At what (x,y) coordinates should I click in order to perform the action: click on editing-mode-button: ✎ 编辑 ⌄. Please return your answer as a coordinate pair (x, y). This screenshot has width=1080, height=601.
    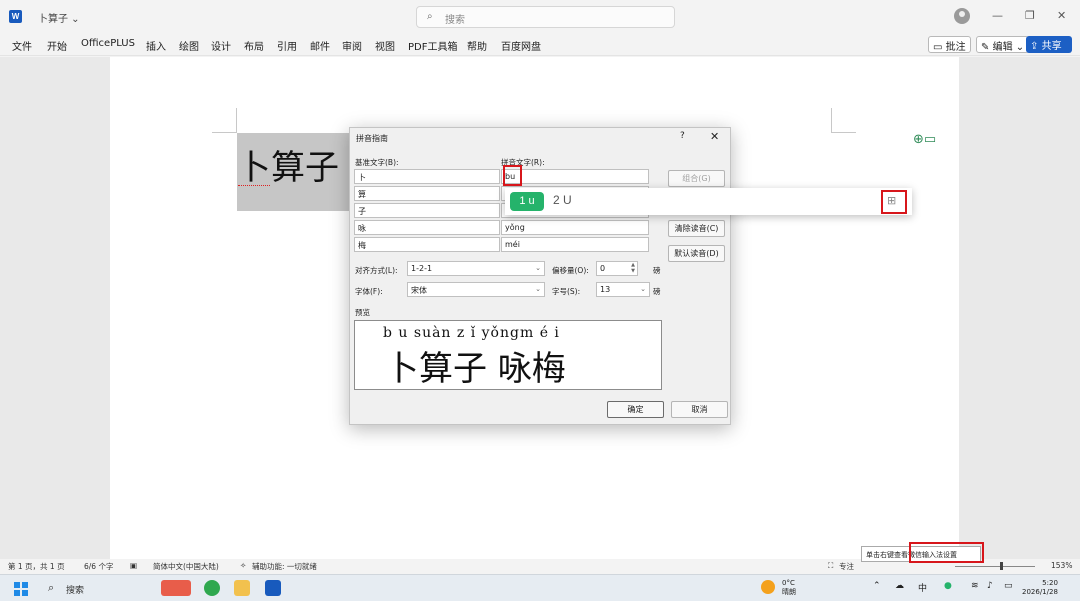
    Looking at the image, I should click on (1003, 44).